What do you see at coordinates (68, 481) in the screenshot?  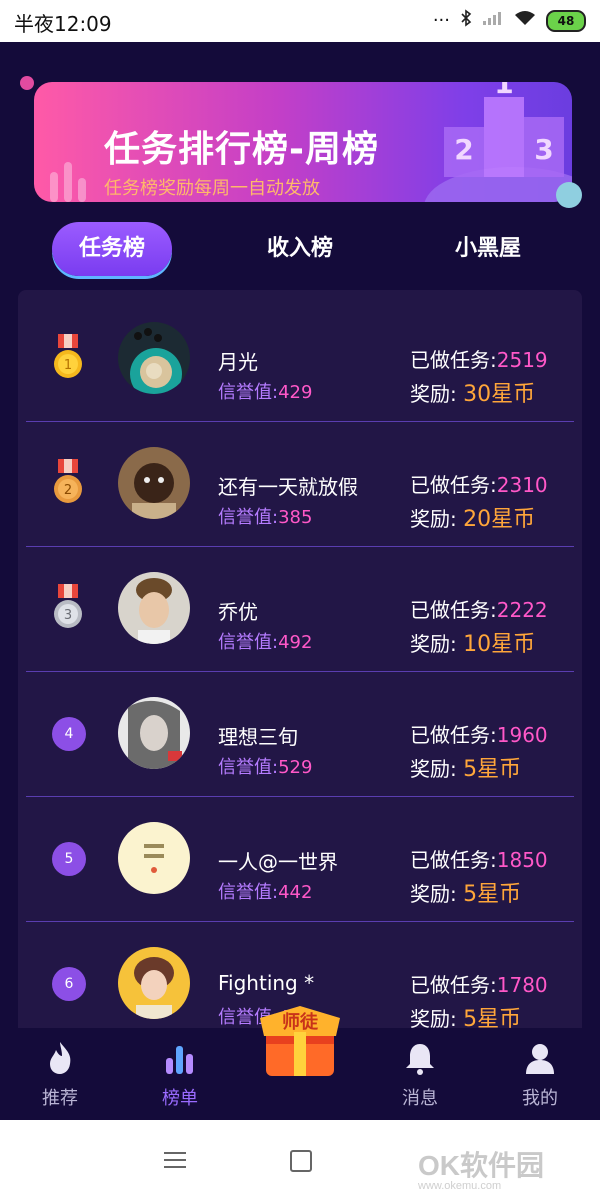 I see `bronze-medal-icon: 2` at bounding box center [68, 481].